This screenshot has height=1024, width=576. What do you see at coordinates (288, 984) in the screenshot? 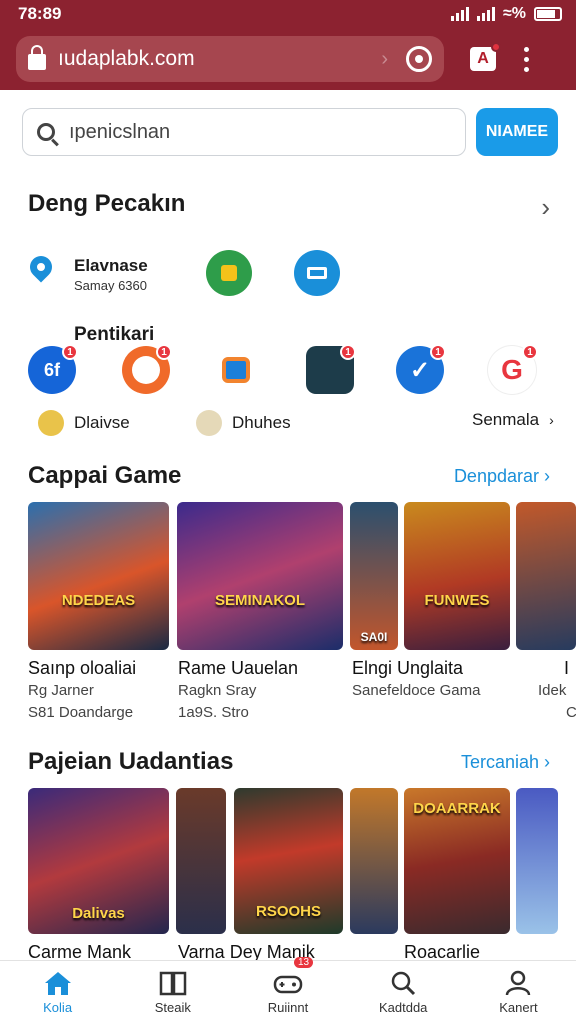
I see `controller-icon` at bounding box center [288, 984].